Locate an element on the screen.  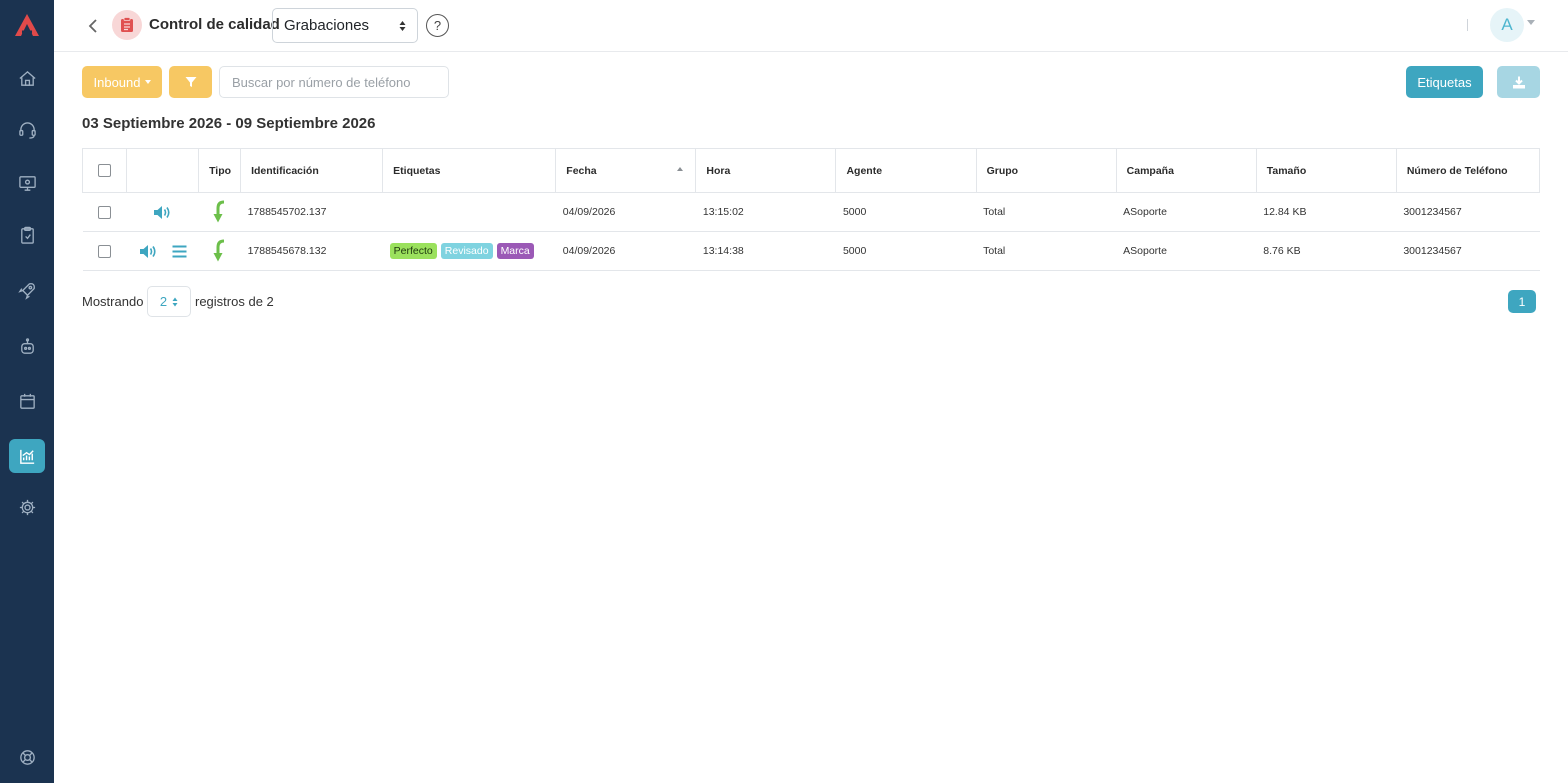
page-title: Control de calidad is located at coordinates (214, 24).